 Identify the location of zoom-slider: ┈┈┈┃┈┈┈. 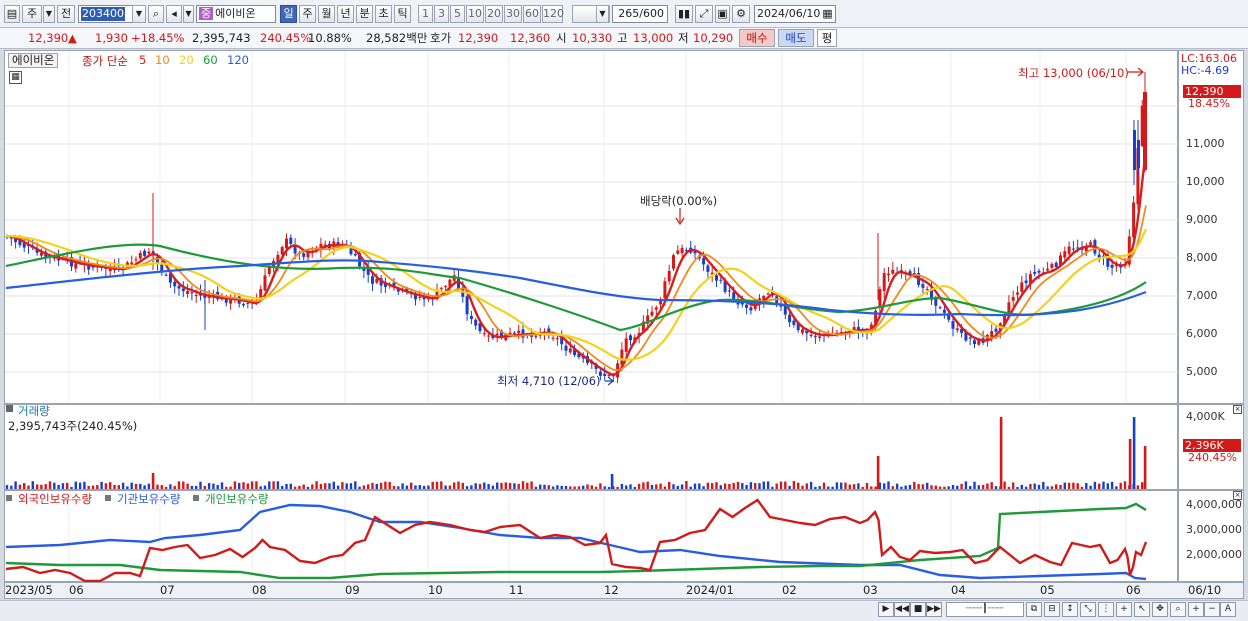
(985, 609).